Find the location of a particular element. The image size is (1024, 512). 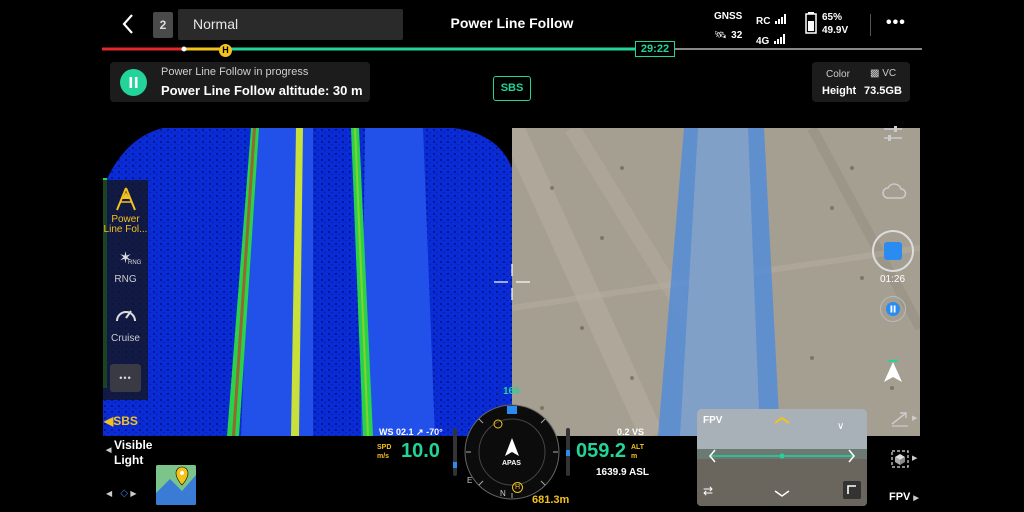

gnss-status: GNSS 🛰 32 is located at coordinates (728, 26).